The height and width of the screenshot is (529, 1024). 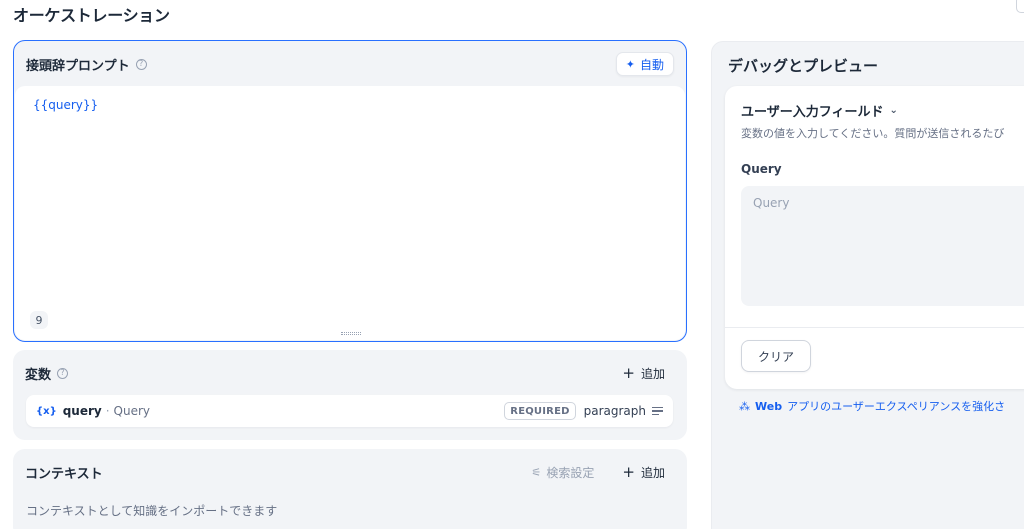 What do you see at coordinates (630, 64) in the screenshot?
I see `sparkle-icon: ✦` at bounding box center [630, 64].